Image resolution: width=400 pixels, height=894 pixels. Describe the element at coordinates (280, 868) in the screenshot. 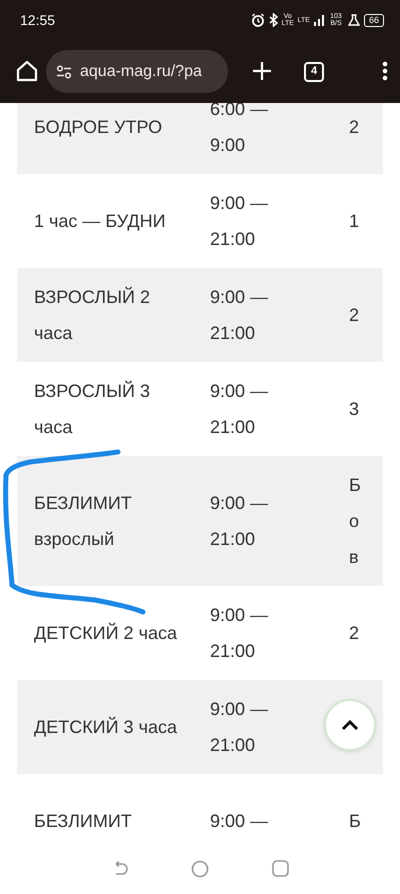

I see `recents-icon` at that location.